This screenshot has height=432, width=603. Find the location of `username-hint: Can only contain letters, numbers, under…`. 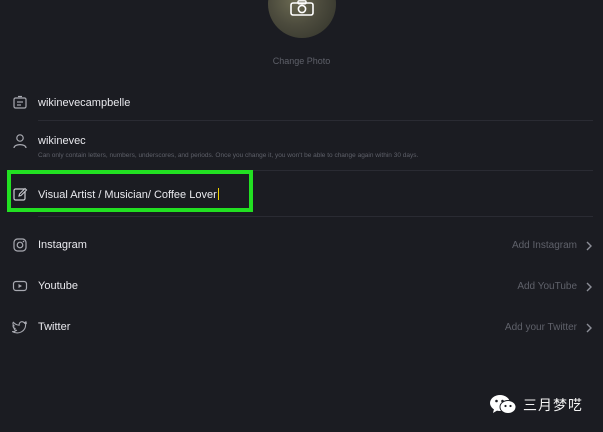

username-hint: Can only contain letters, numbers, under… is located at coordinates (228, 155).